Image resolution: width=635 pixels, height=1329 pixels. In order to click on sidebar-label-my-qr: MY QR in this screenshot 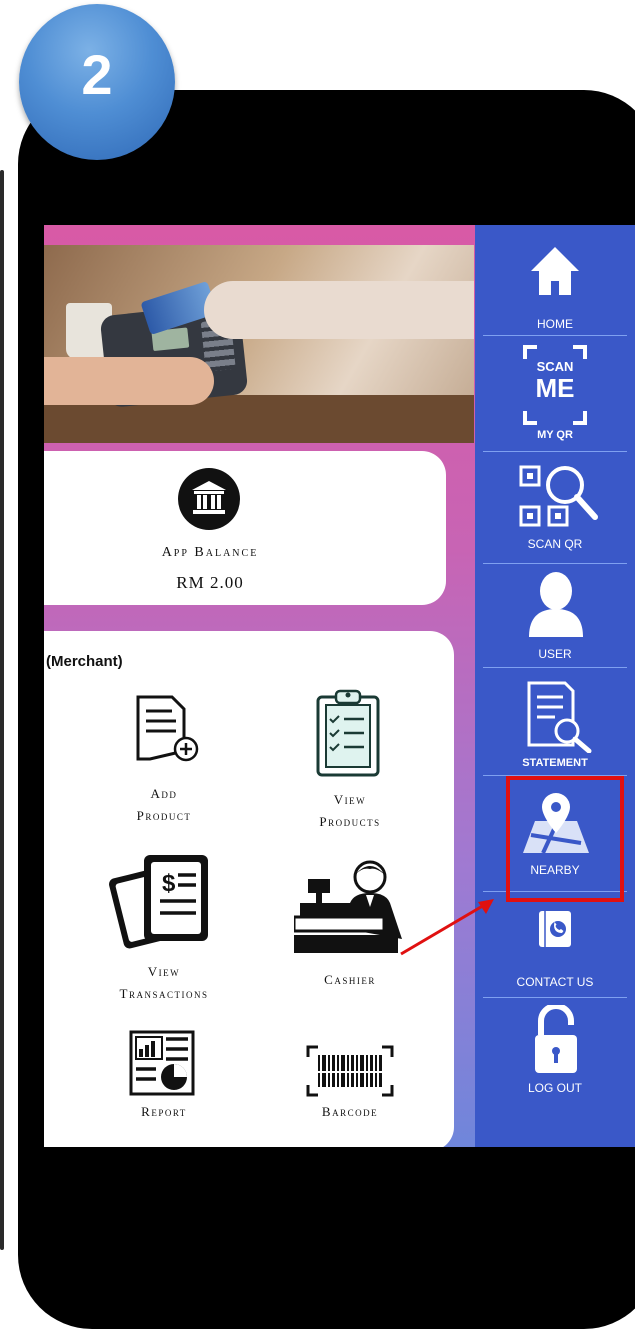, I will do `click(555, 435)`.